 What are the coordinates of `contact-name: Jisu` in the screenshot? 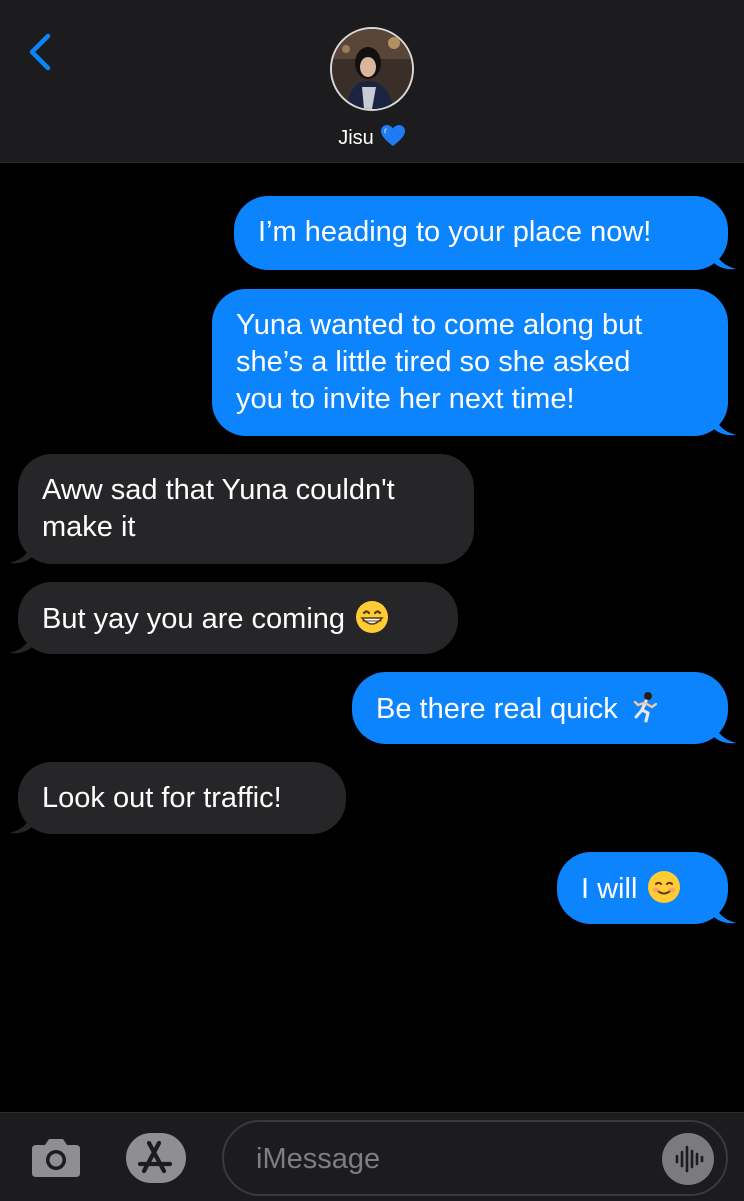 It's located at (356, 138).